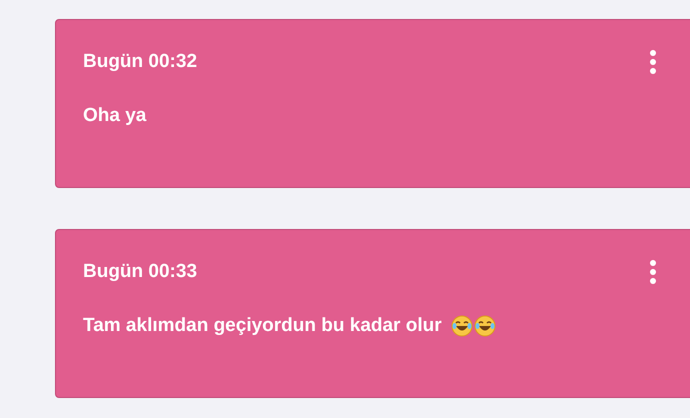 This screenshot has height=418, width=690. What do you see at coordinates (140, 272) in the screenshot?
I see `message-time: Bugün 00:33` at bounding box center [140, 272].